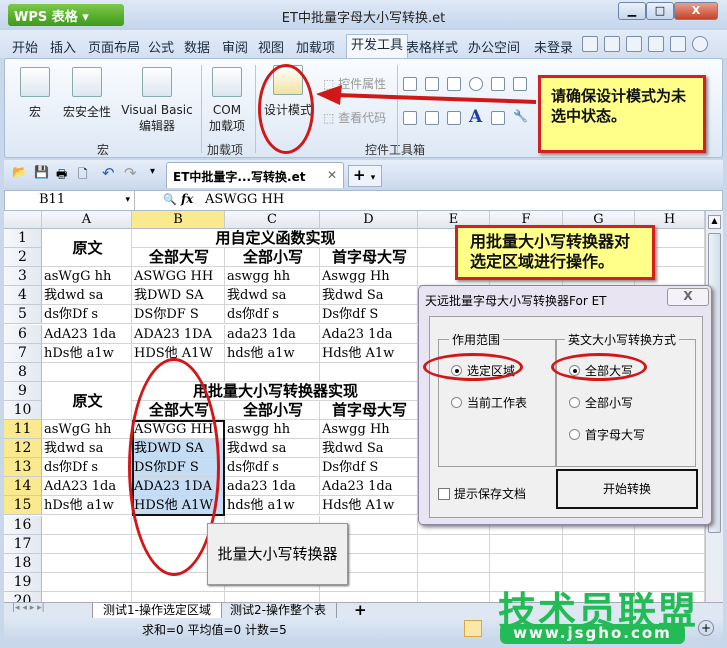 The height and width of the screenshot is (648, 727). I want to click on row-header: 4, so click(23, 296).